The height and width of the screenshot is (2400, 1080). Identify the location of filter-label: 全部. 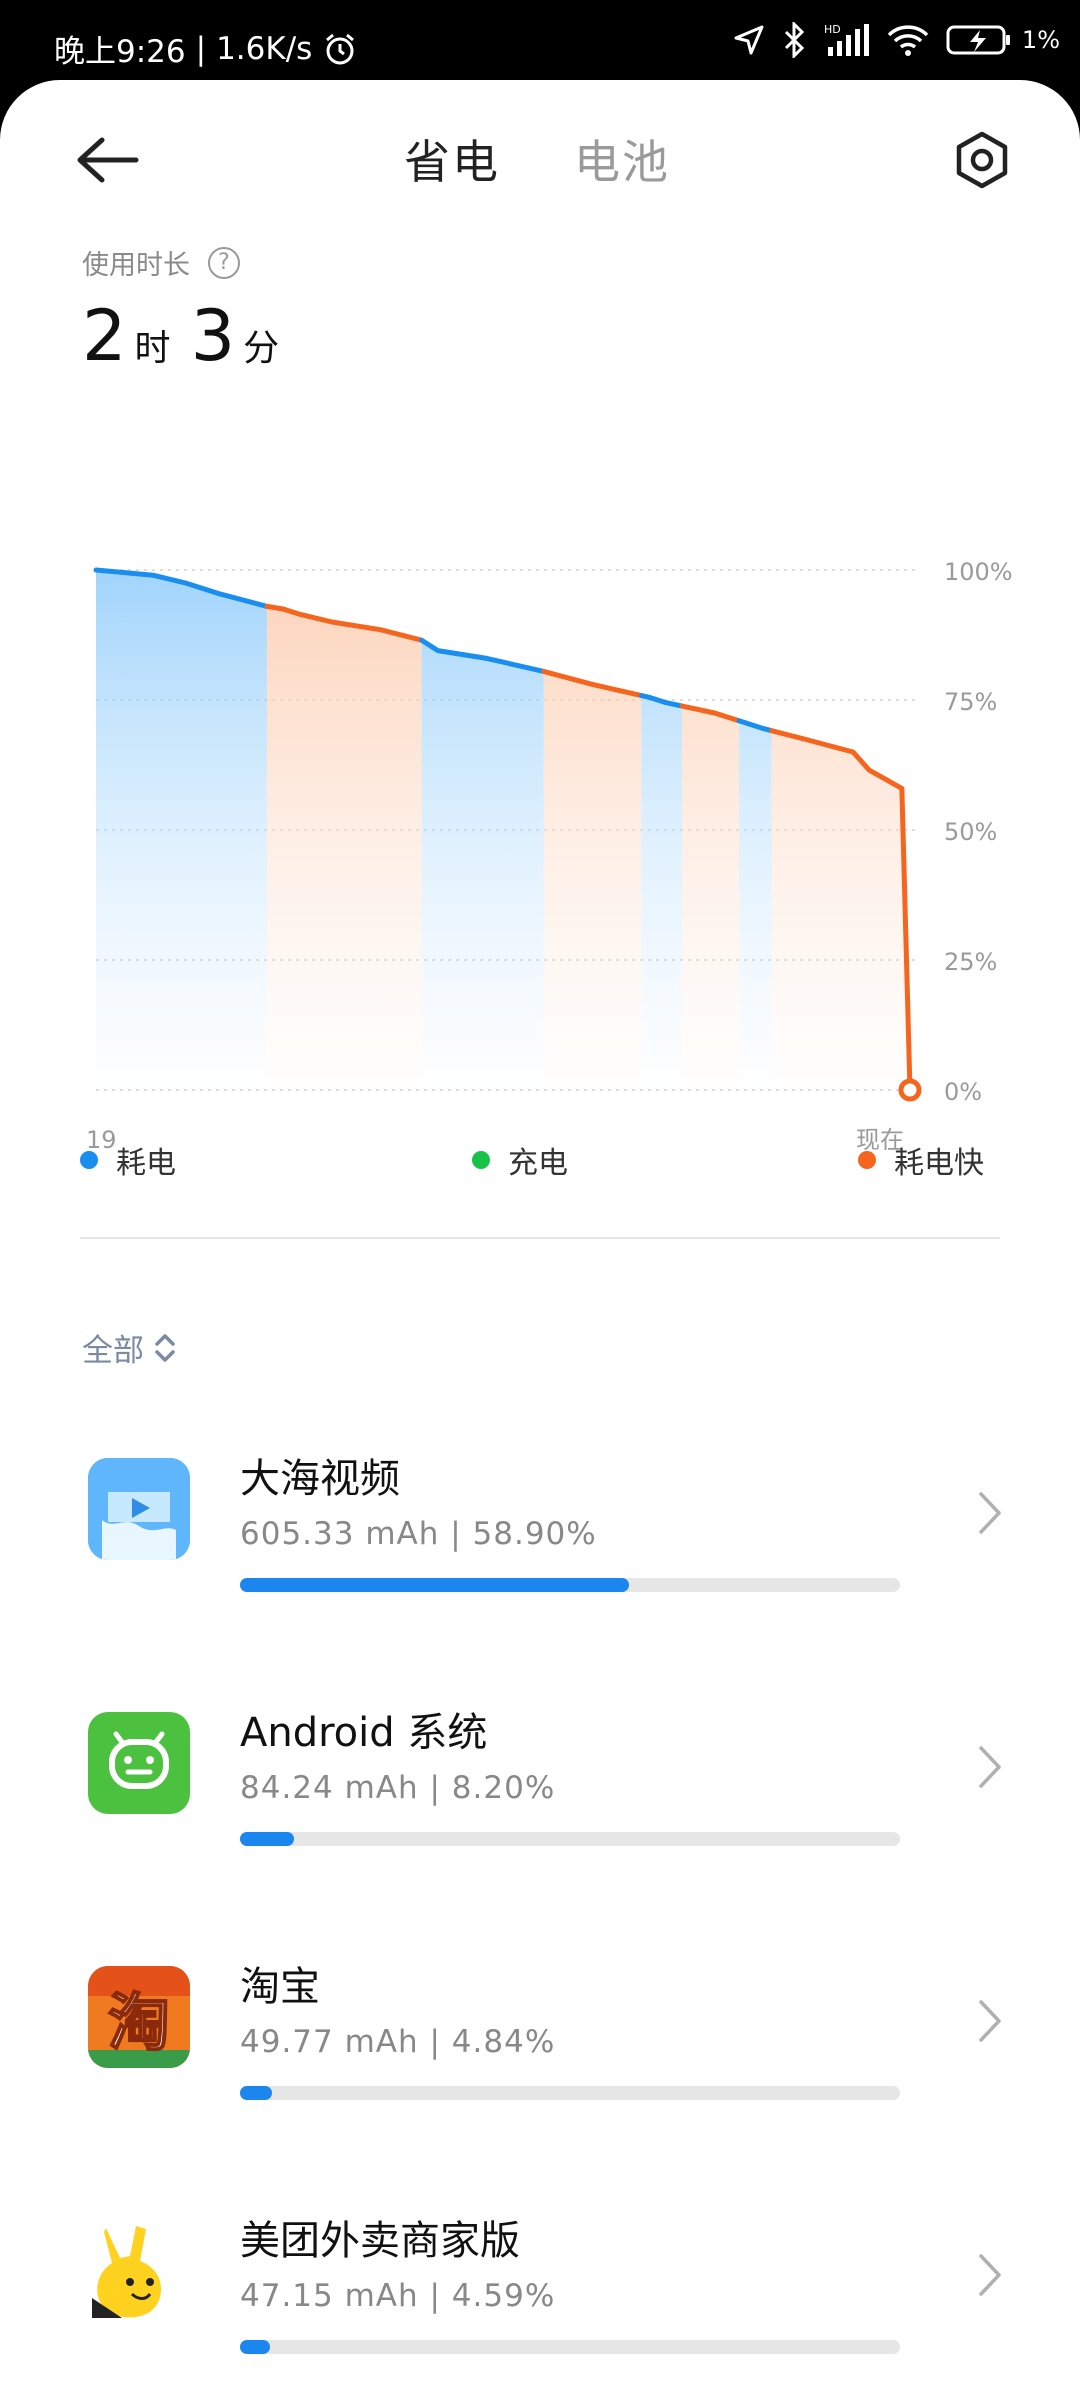
(113, 1351).